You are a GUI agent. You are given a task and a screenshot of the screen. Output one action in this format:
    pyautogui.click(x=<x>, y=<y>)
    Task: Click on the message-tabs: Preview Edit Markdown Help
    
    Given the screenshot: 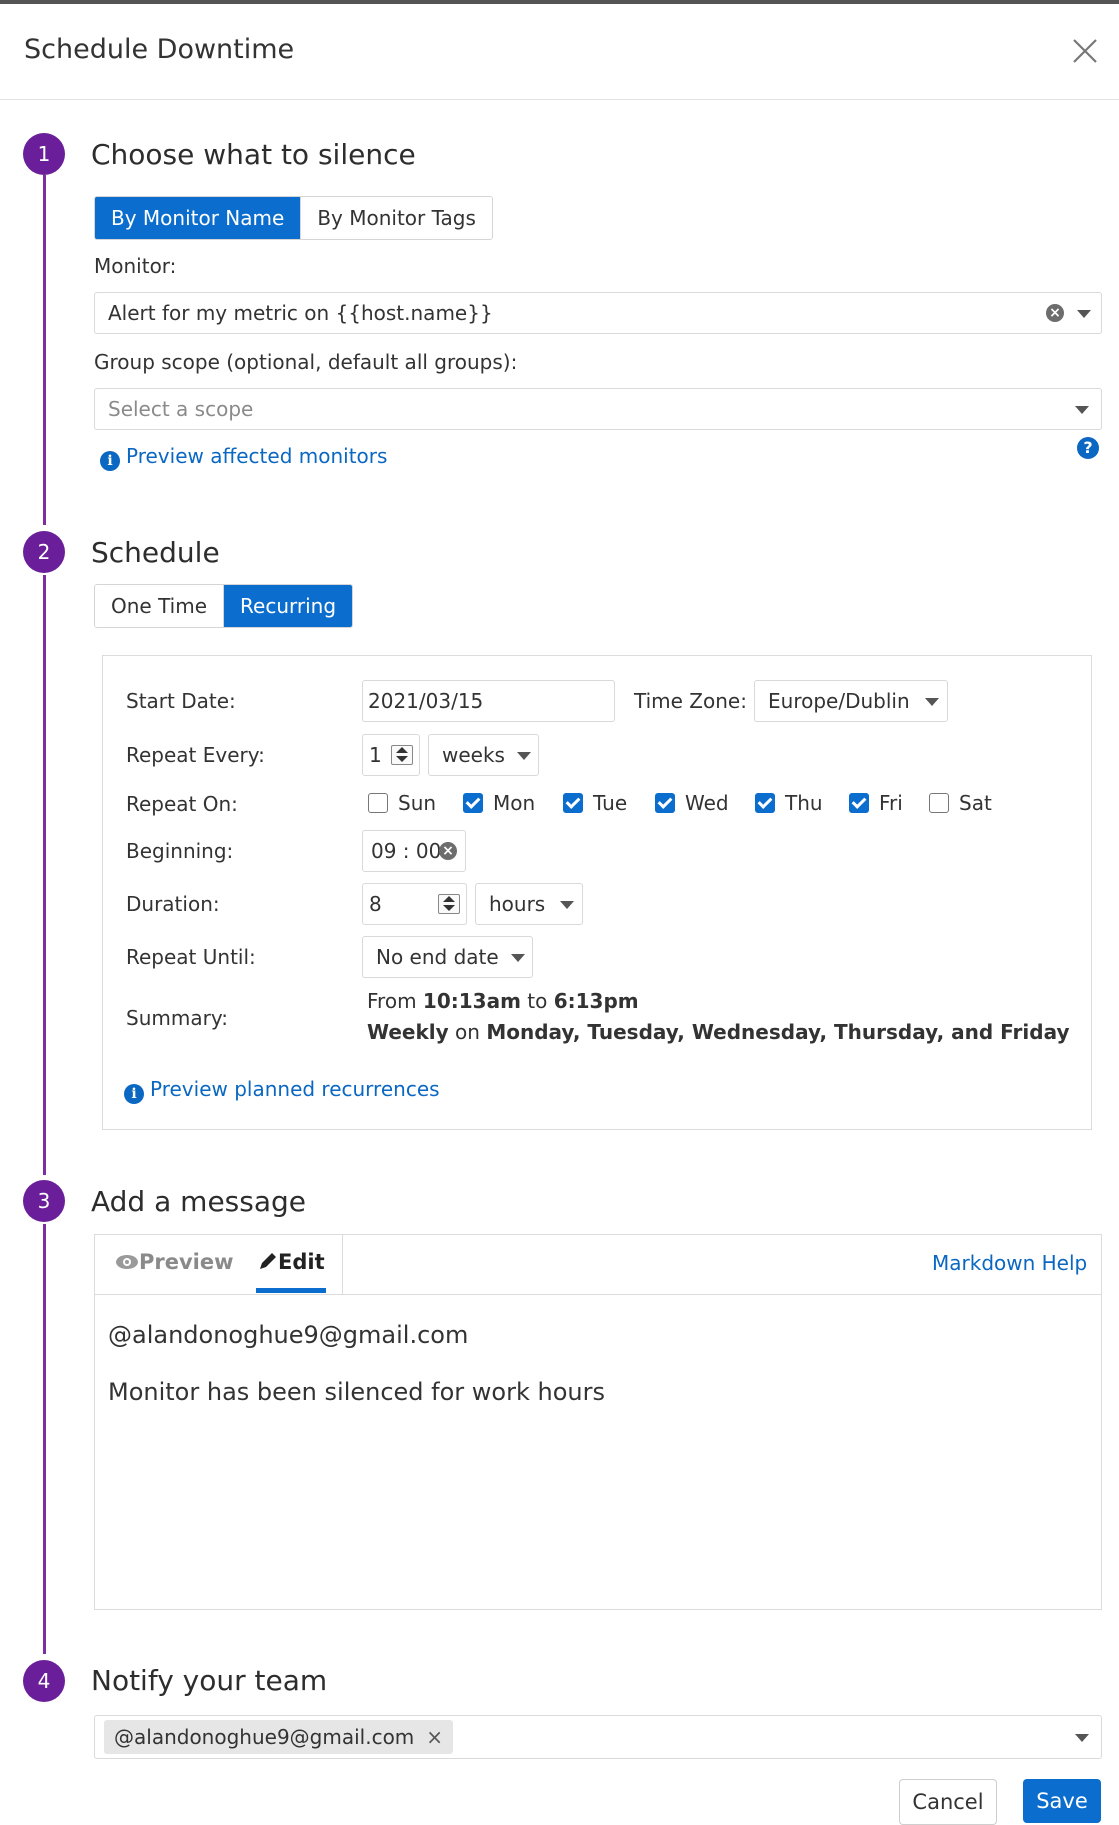 What is the action you would take?
    pyautogui.click(x=598, y=1265)
    